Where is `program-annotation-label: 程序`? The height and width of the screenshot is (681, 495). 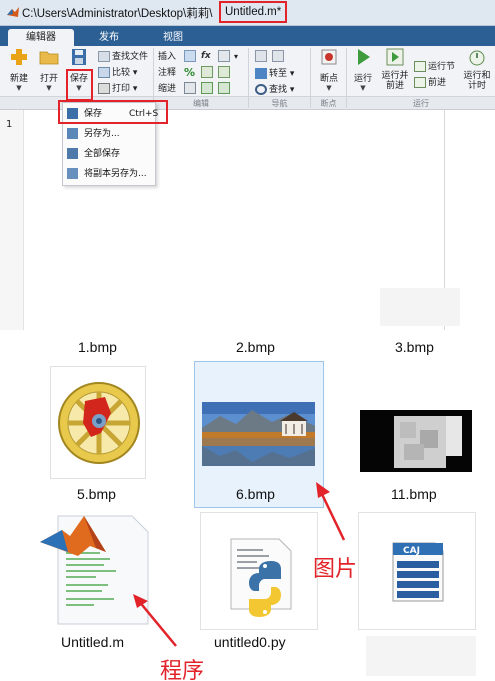
program-annotation-label: 程序 is located at coordinates (182, 670).